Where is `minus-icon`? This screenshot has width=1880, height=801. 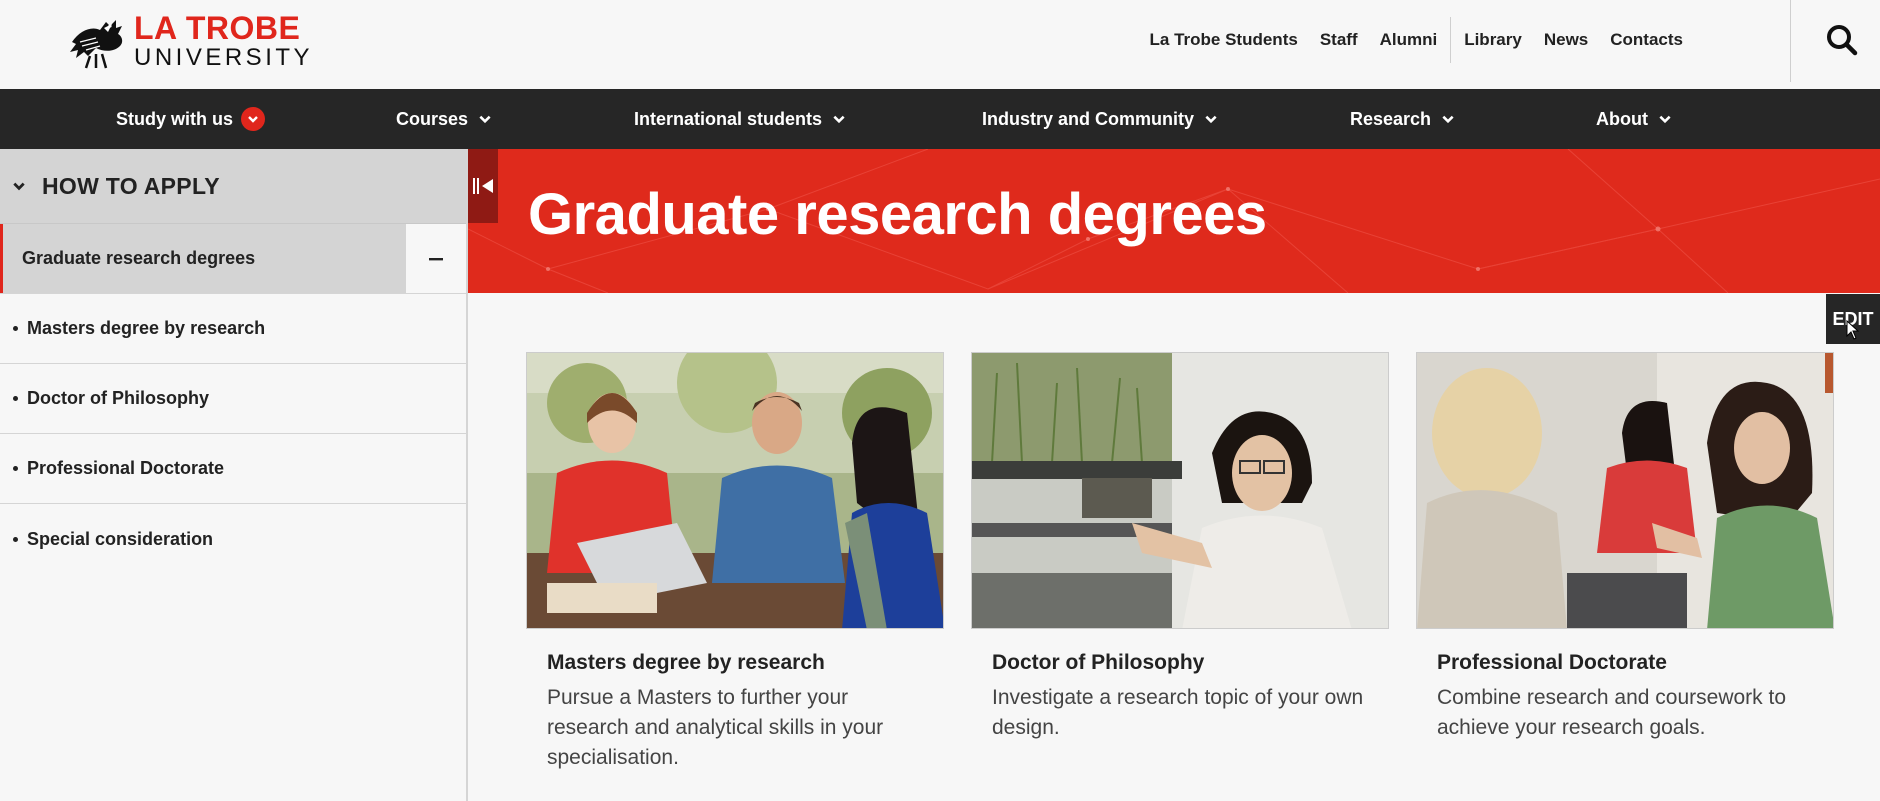
minus-icon is located at coordinates (436, 258).